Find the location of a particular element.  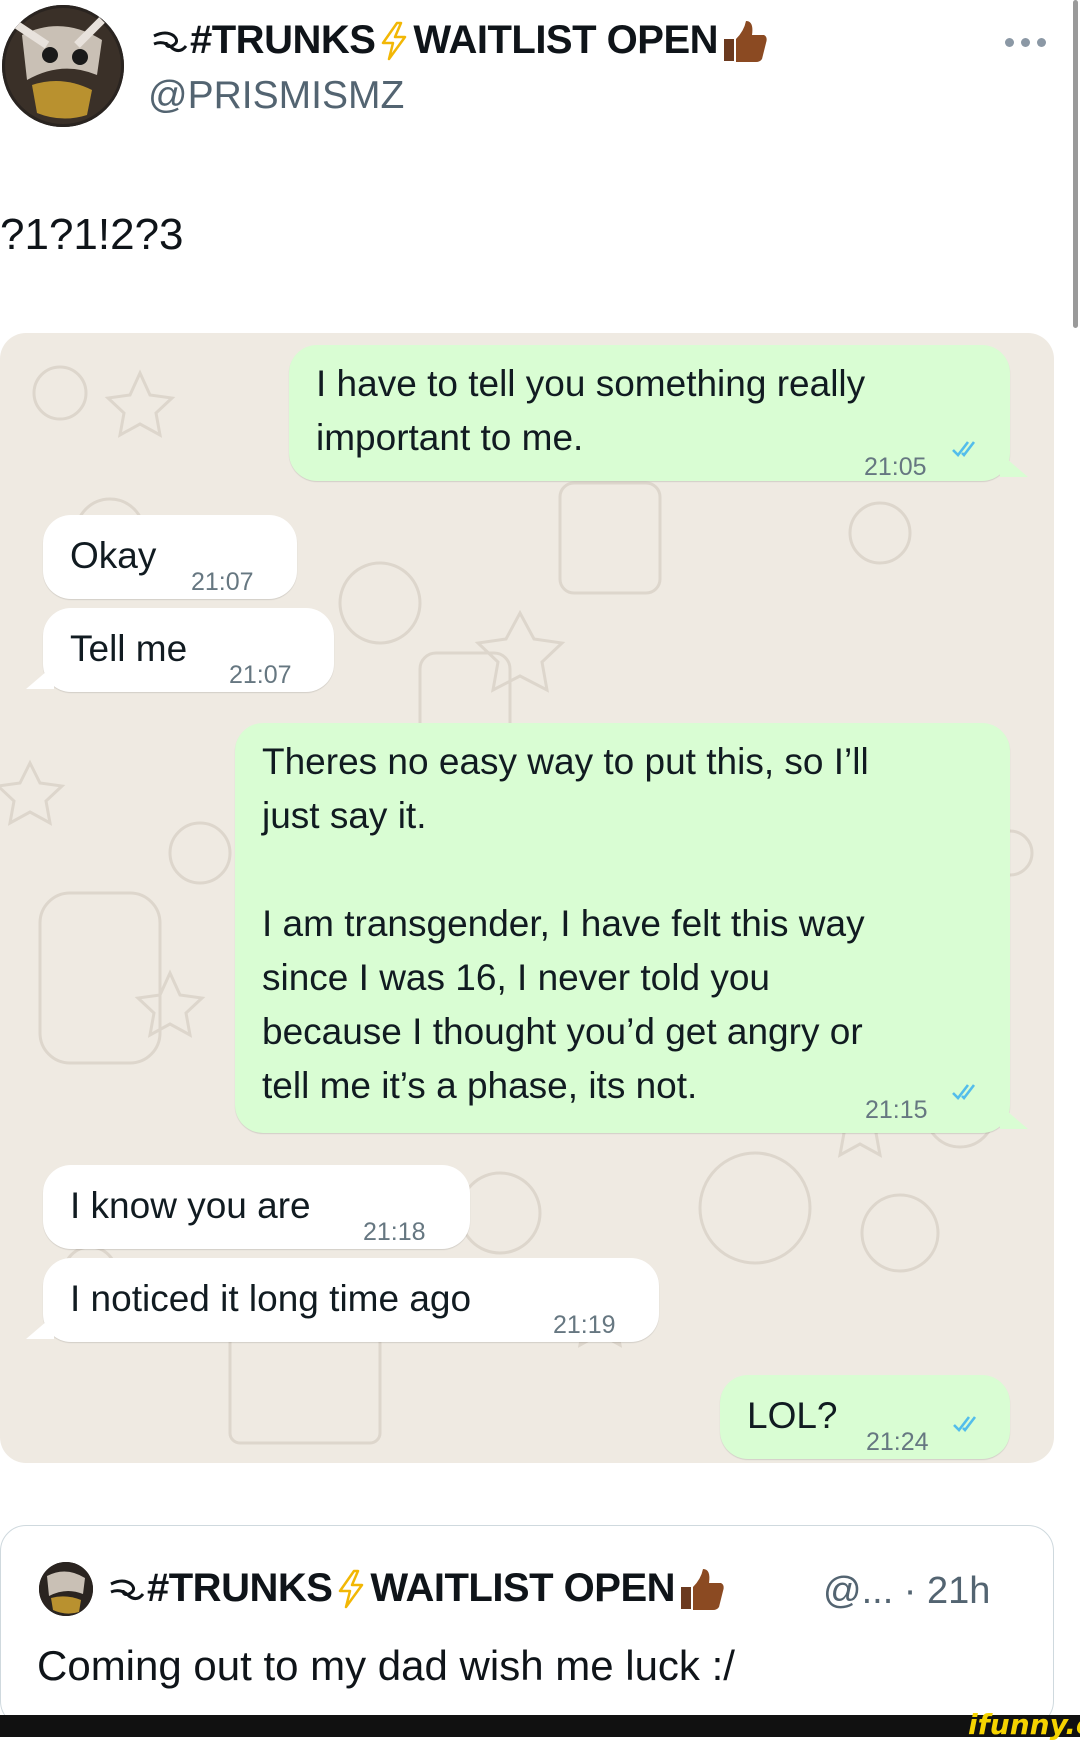

quote-display-name: #TRUNKS WAITLIST OPEN is located at coordinates (417, 1588).